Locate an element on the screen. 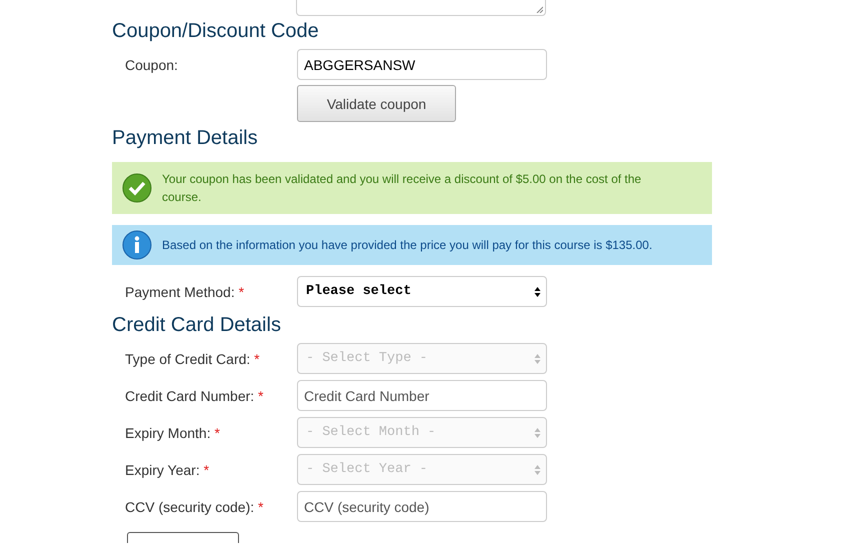 This screenshot has height=550, width=841. section-heading: Credit Card Details is located at coordinates (197, 325).